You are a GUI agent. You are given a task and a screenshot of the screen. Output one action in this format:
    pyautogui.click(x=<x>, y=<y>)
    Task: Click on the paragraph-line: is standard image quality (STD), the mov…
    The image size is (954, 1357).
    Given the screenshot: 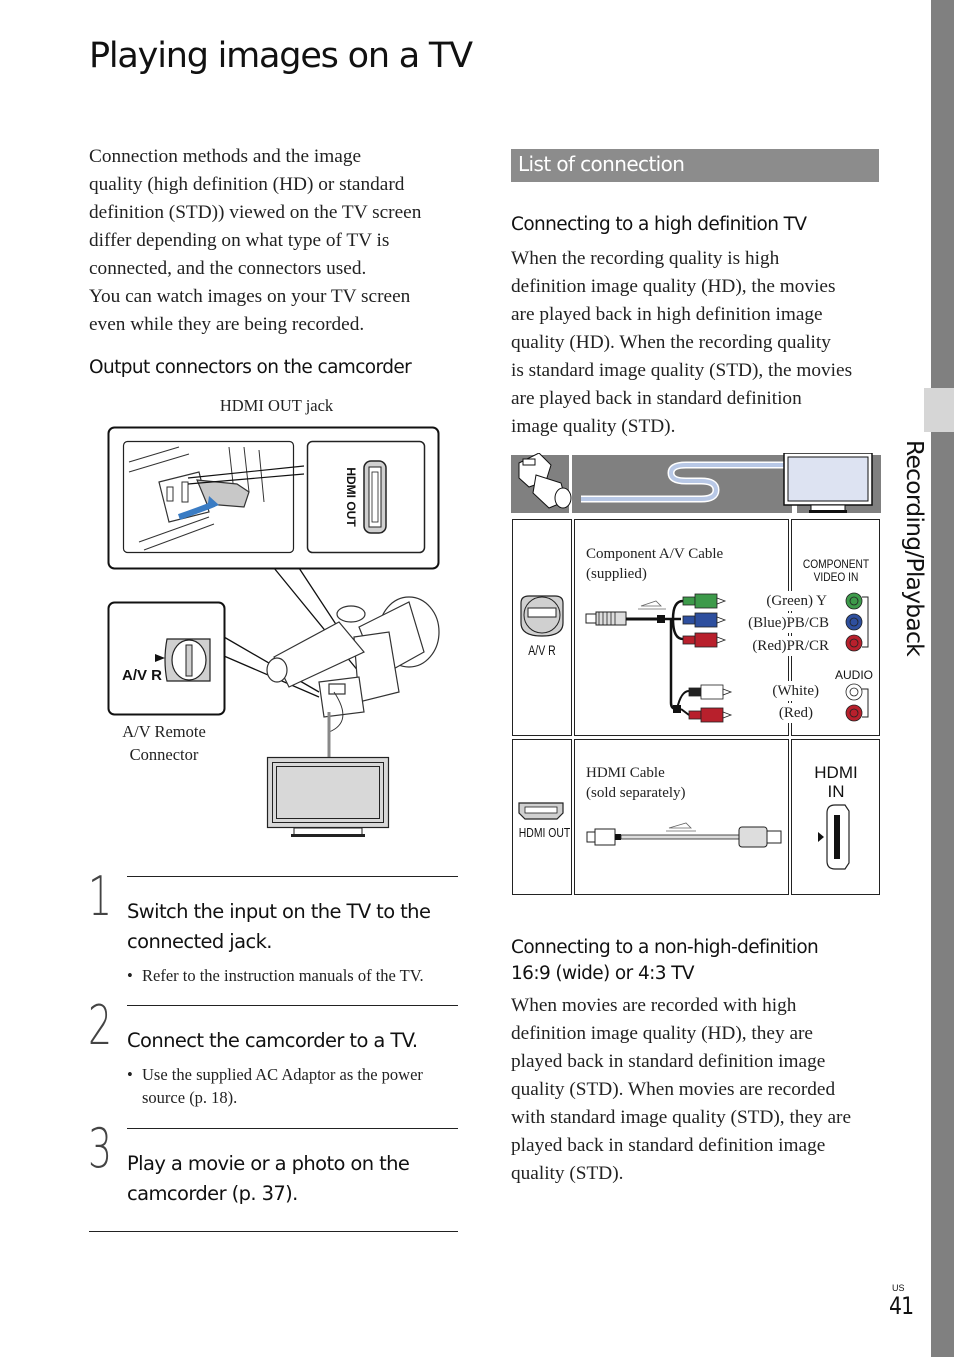 What is the action you would take?
    pyautogui.click(x=682, y=370)
    